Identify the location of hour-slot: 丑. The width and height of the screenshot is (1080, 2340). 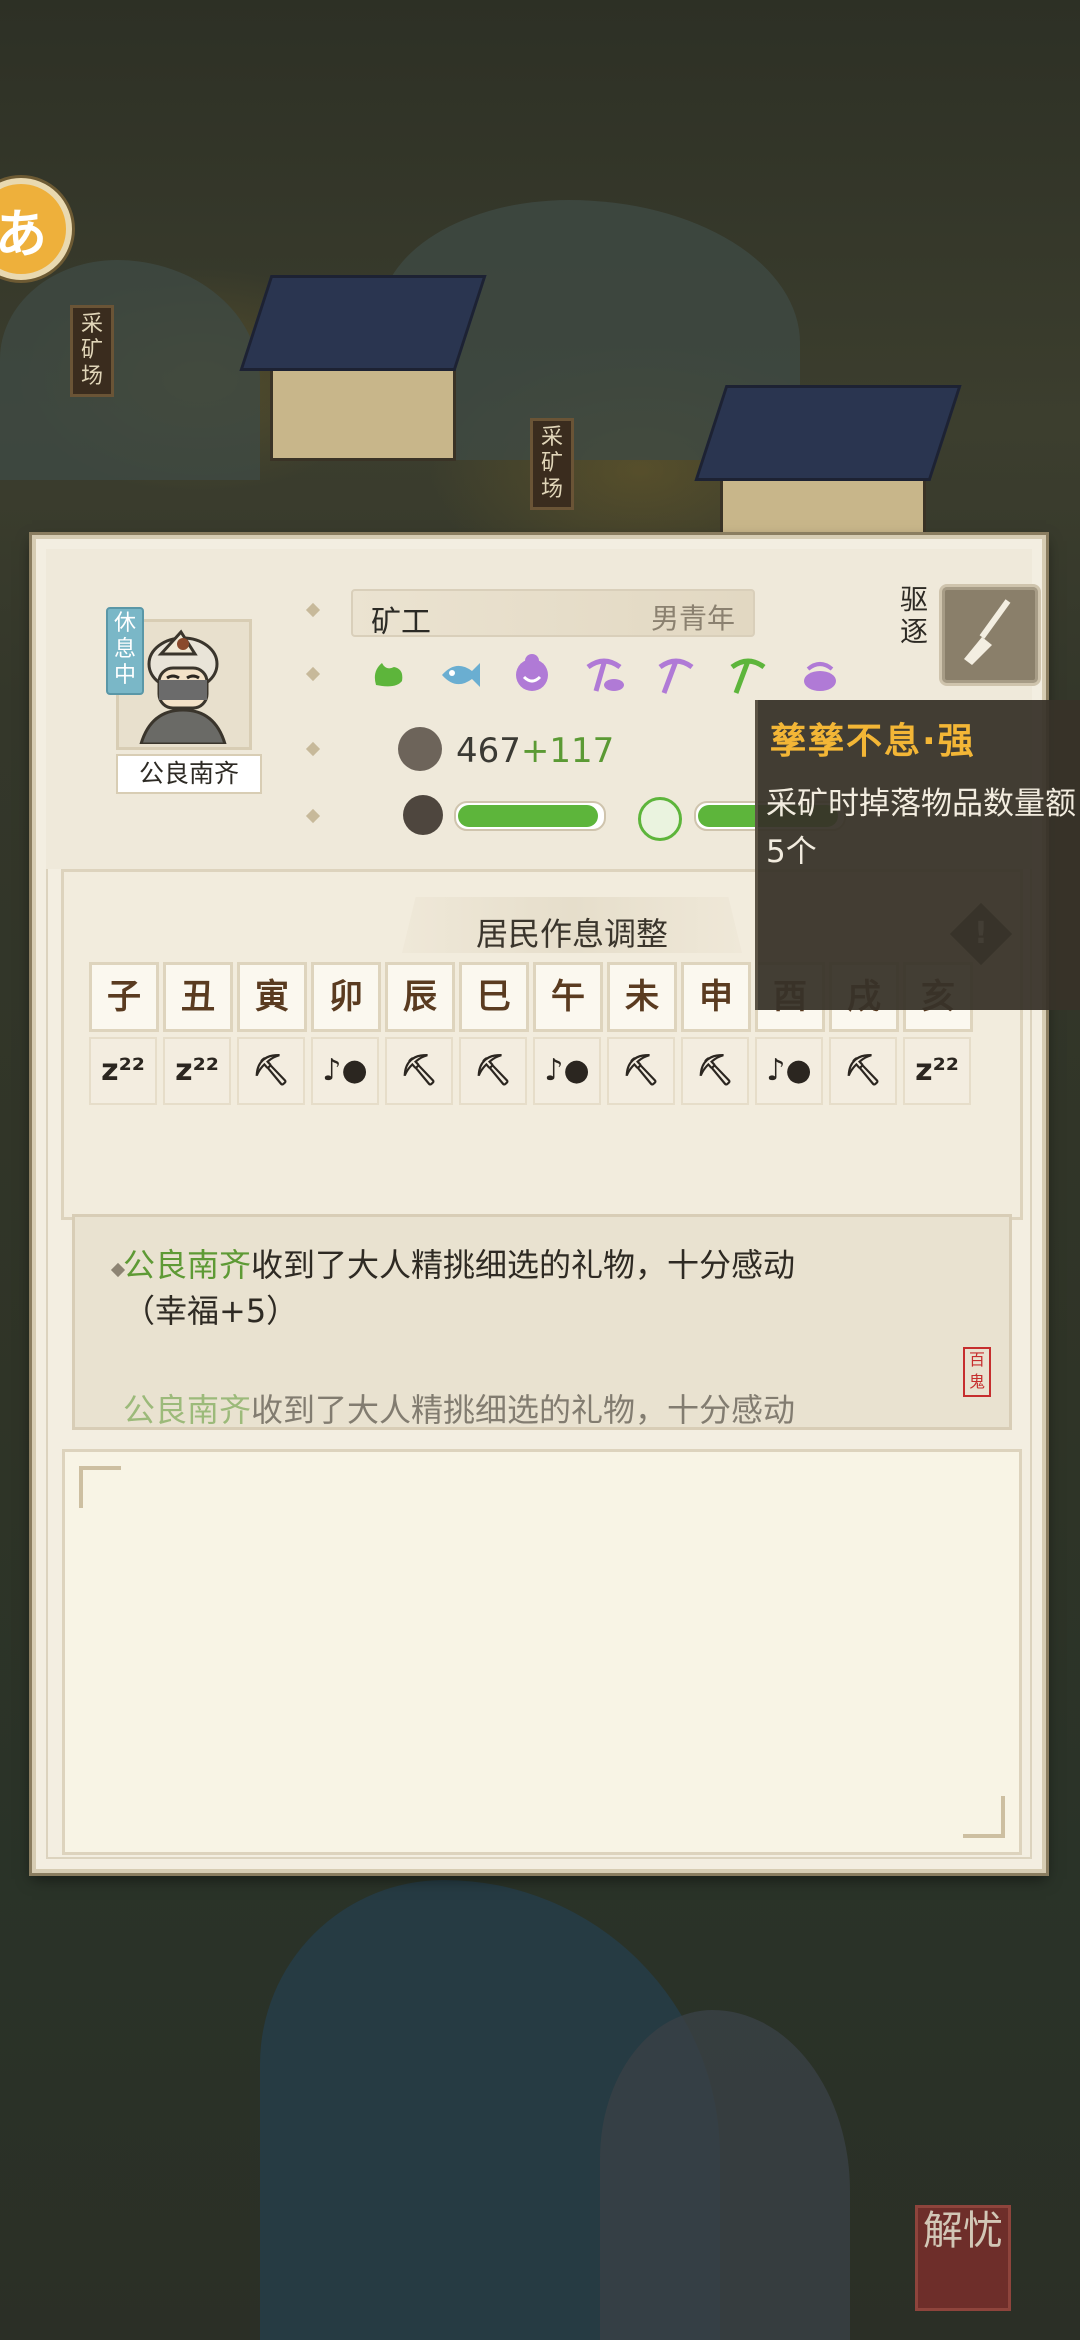
(198, 997).